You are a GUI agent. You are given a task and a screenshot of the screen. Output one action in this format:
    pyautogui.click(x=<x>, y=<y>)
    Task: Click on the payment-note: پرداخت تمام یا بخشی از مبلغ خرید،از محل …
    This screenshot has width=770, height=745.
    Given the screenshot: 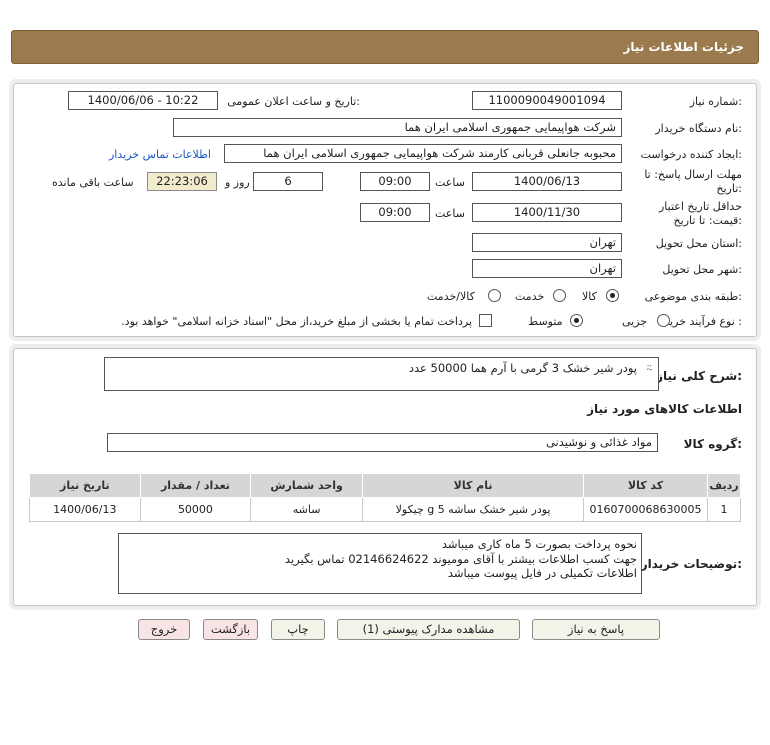 What is the action you would take?
    pyautogui.click(x=296, y=321)
    